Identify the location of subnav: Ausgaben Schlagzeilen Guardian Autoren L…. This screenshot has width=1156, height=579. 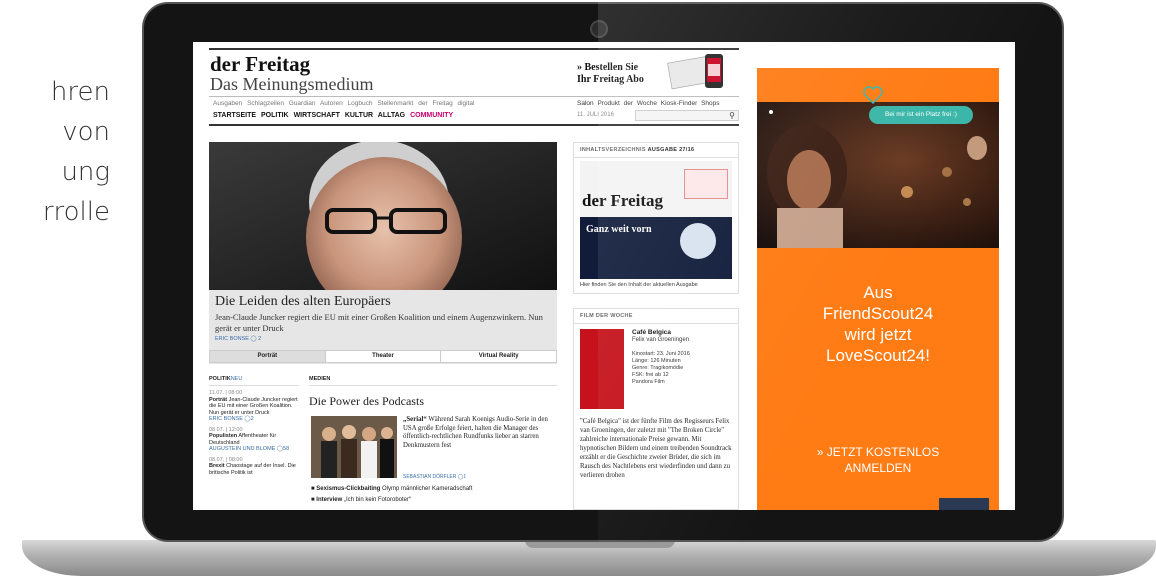
(344, 103).